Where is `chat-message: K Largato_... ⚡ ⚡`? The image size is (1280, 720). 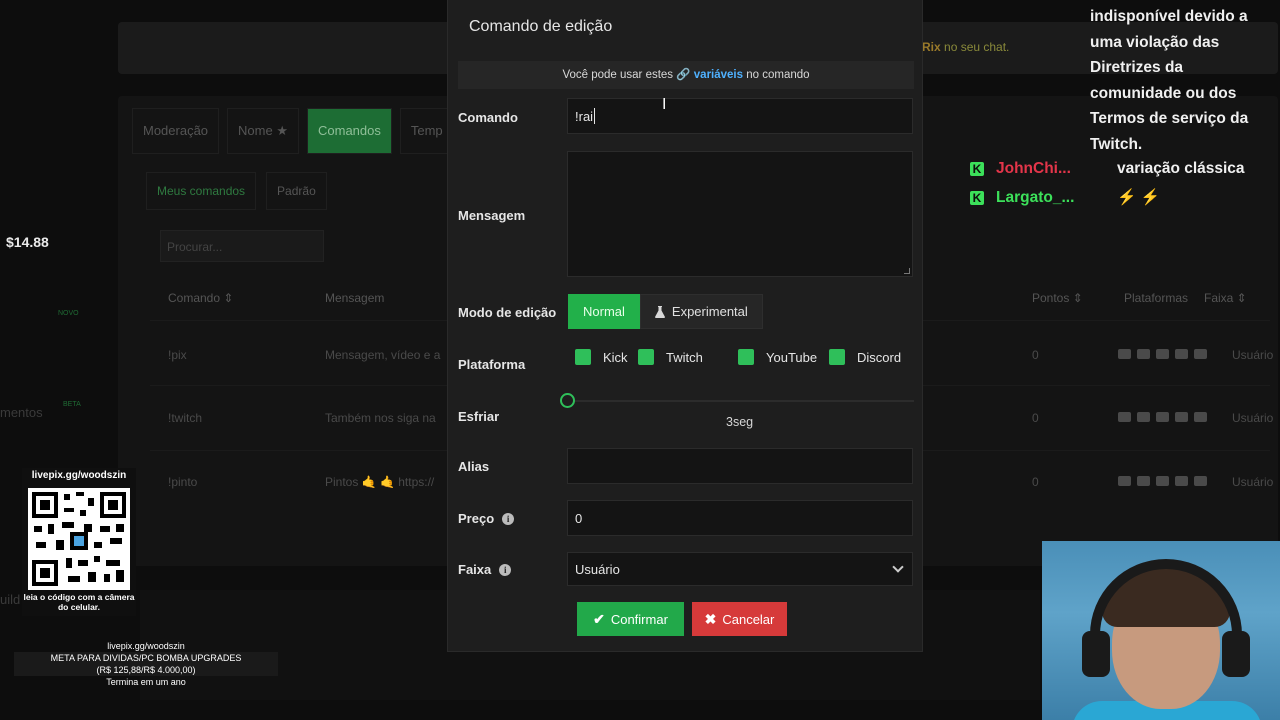
chat-message: K Largato_... ⚡ ⚡ is located at coordinates (1065, 197).